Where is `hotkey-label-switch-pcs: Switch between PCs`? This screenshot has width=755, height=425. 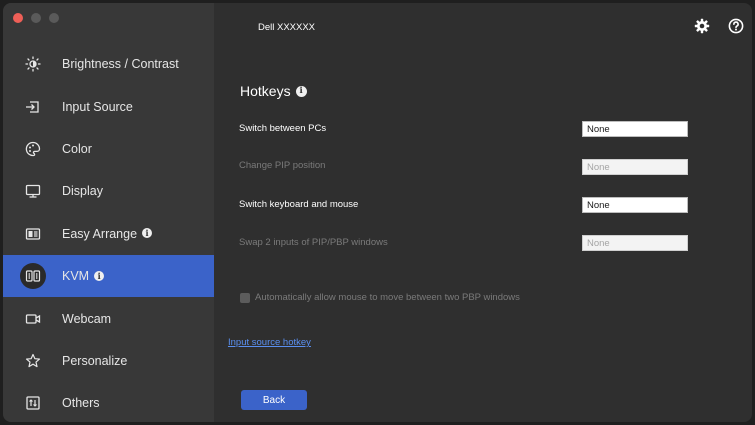 hotkey-label-switch-pcs: Switch between PCs is located at coordinates (283, 128).